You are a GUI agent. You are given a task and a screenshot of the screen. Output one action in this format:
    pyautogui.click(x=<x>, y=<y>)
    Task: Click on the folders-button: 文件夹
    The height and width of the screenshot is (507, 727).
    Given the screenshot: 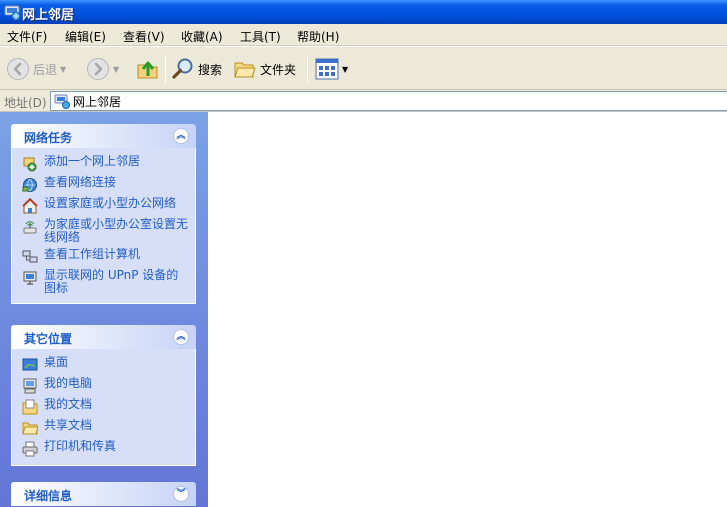 What is the action you would take?
    pyautogui.click(x=264, y=69)
    